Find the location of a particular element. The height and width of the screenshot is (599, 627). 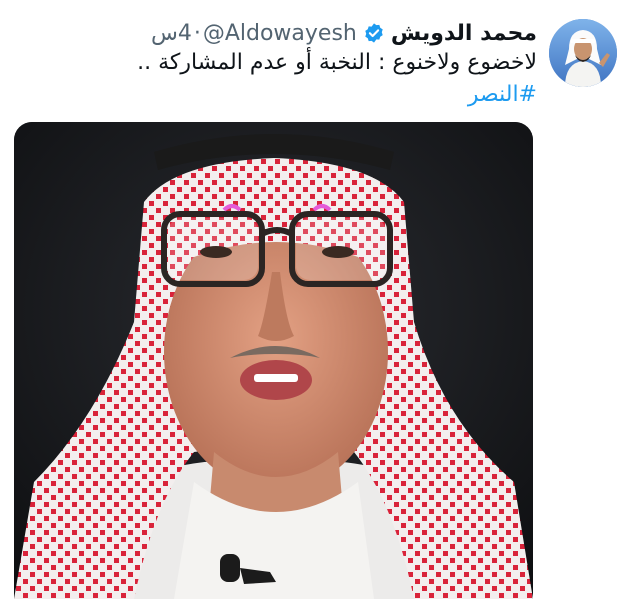

user-handle: @Aldowayesh is located at coordinates (280, 33).